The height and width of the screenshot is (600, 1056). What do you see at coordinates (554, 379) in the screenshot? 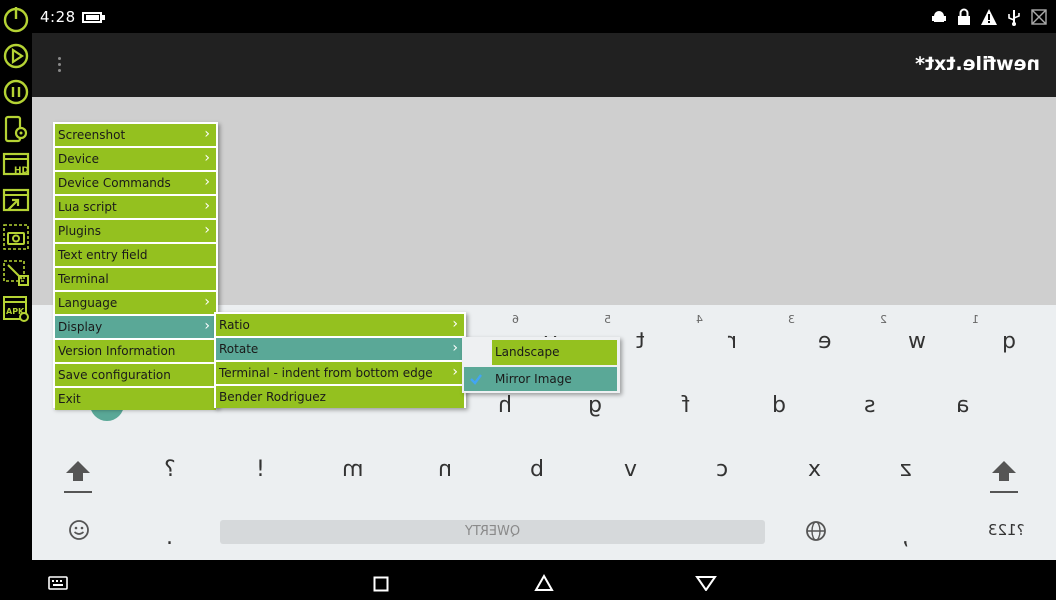
I see `menu-item-mirror-image: Mirror Image` at bounding box center [554, 379].